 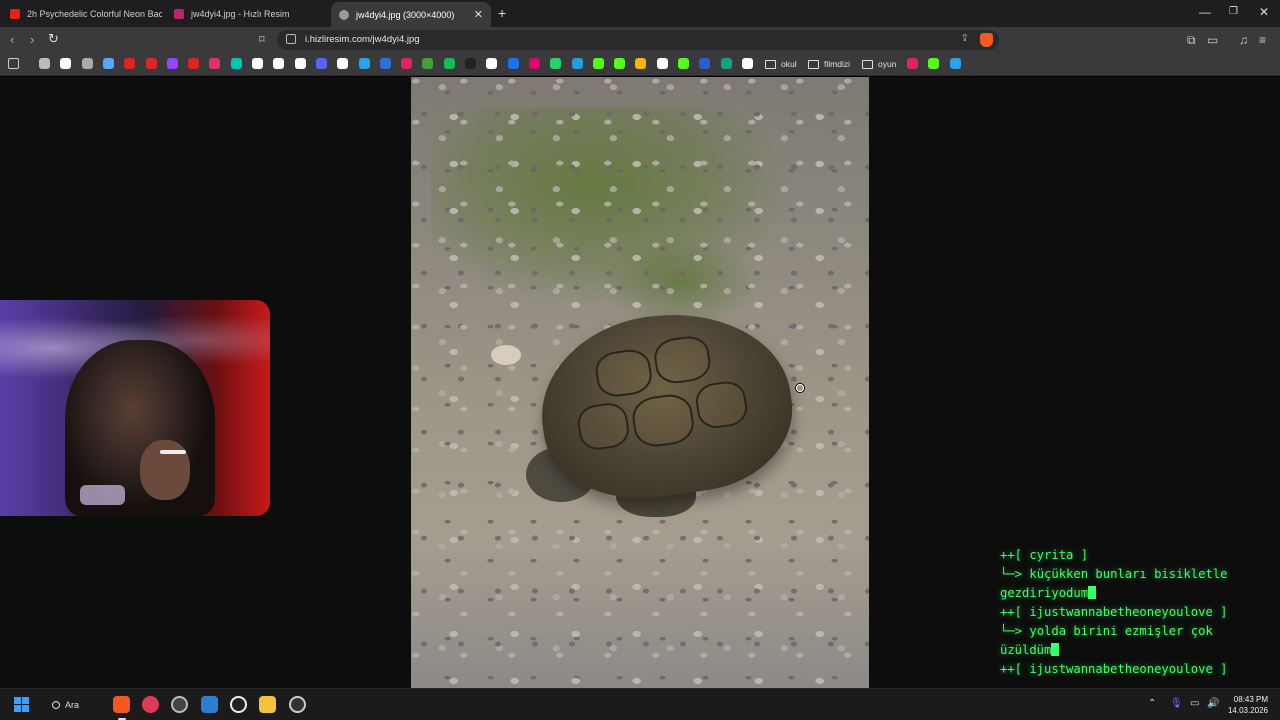 I want to click on tab-youtube: 2h Psychedelic Colorful Neon Backgr, so click(x=82, y=14).